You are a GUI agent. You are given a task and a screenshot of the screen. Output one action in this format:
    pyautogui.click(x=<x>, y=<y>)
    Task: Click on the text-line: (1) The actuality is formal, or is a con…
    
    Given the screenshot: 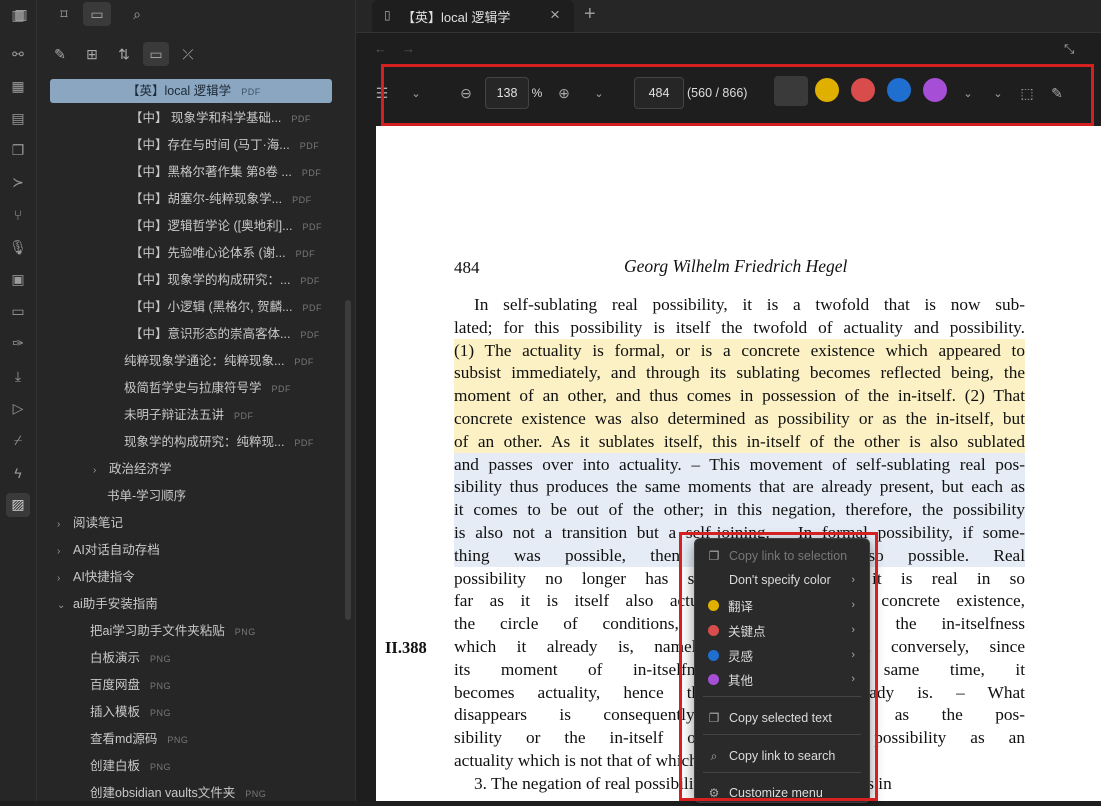 What is the action you would take?
    pyautogui.click(x=739, y=350)
    